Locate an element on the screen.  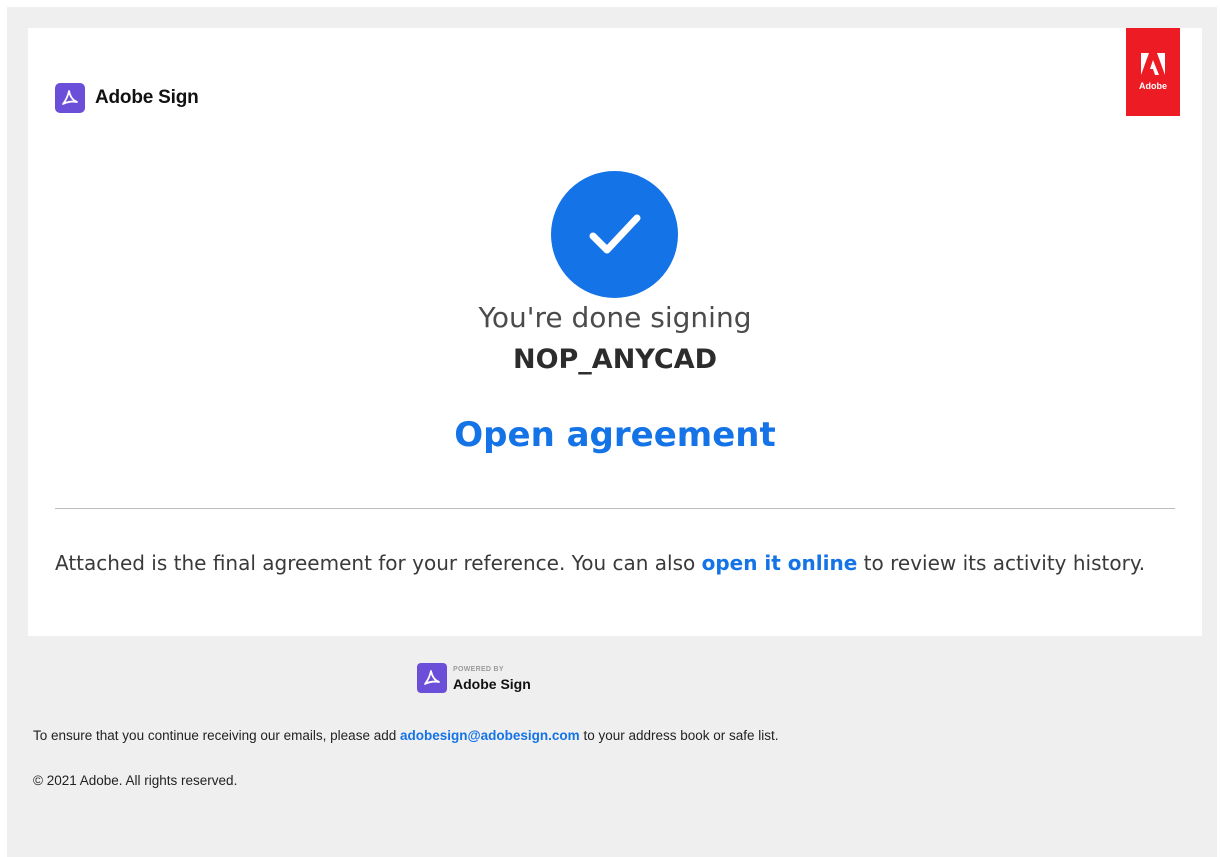
done-signing-text: You're done signing is located at coordinates (615, 317).